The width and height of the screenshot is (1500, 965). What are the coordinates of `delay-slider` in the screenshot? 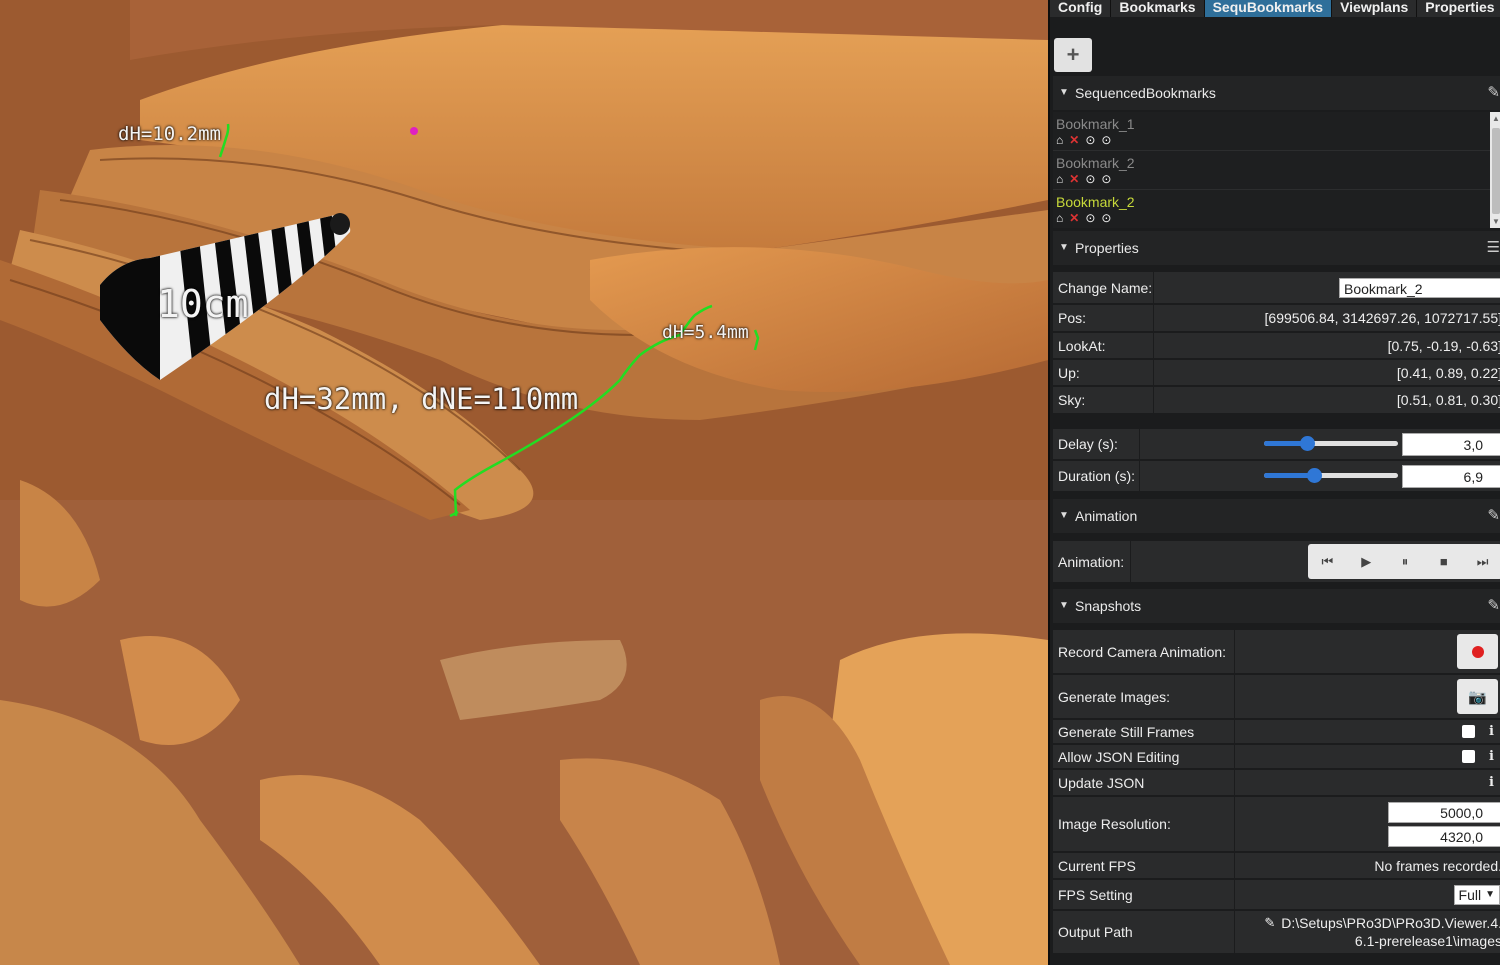 It's located at (1331, 444).